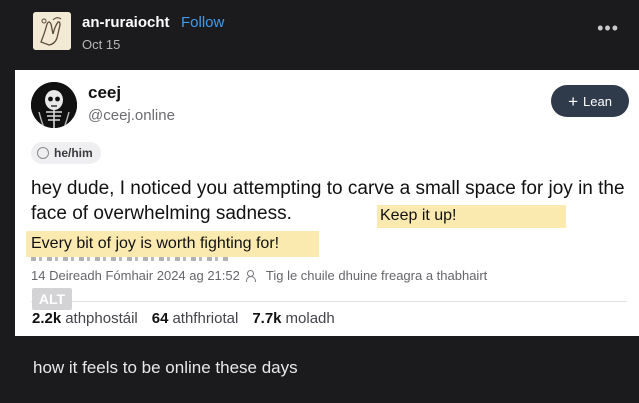 This screenshot has height=403, width=639. What do you see at coordinates (43, 153) in the screenshot?
I see `pronoun-icon` at bounding box center [43, 153].